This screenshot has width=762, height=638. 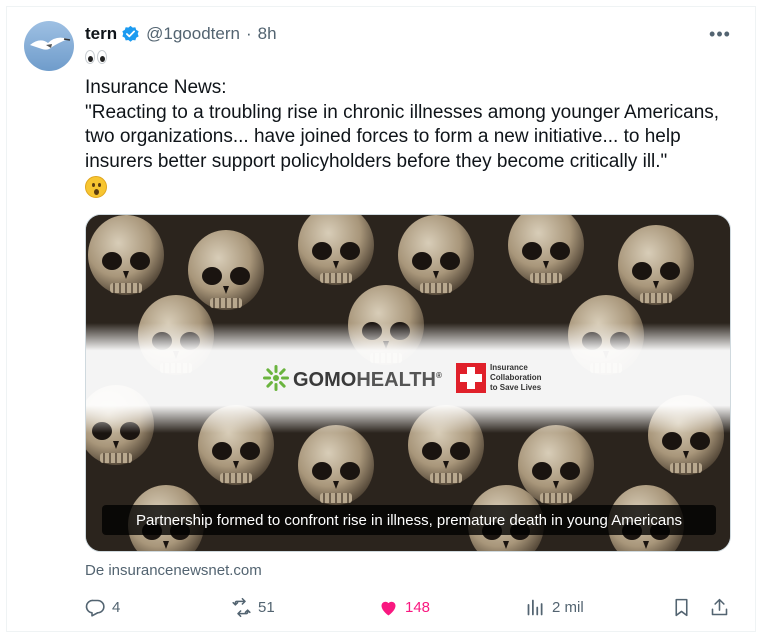 What do you see at coordinates (720, 34) in the screenshot?
I see `more-icon: •••` at bounding box center [720, 34].